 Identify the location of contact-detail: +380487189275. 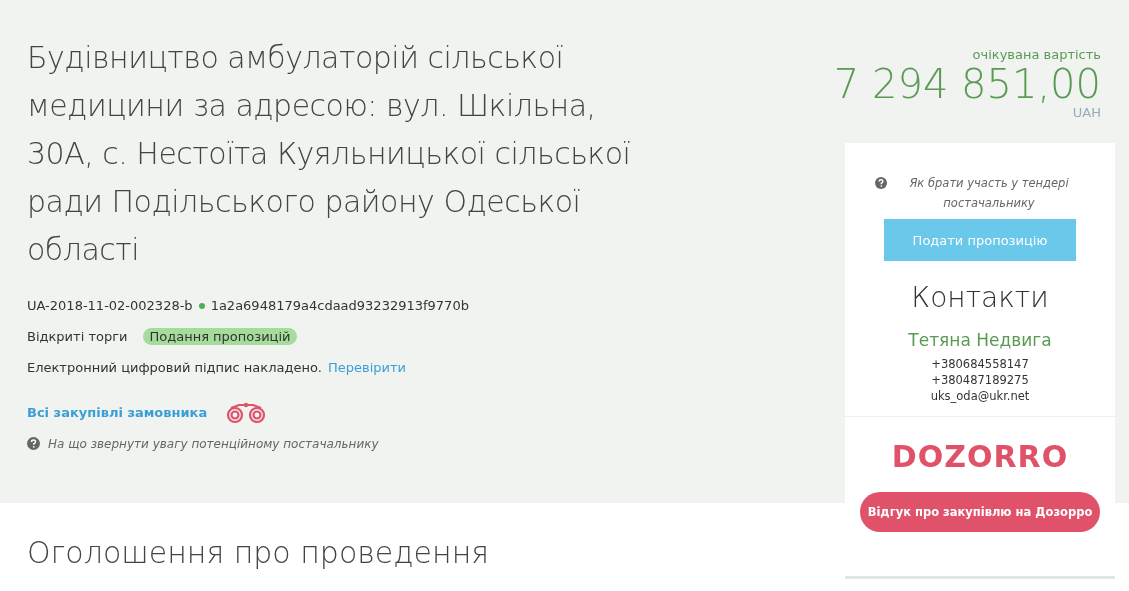
(980, 380).